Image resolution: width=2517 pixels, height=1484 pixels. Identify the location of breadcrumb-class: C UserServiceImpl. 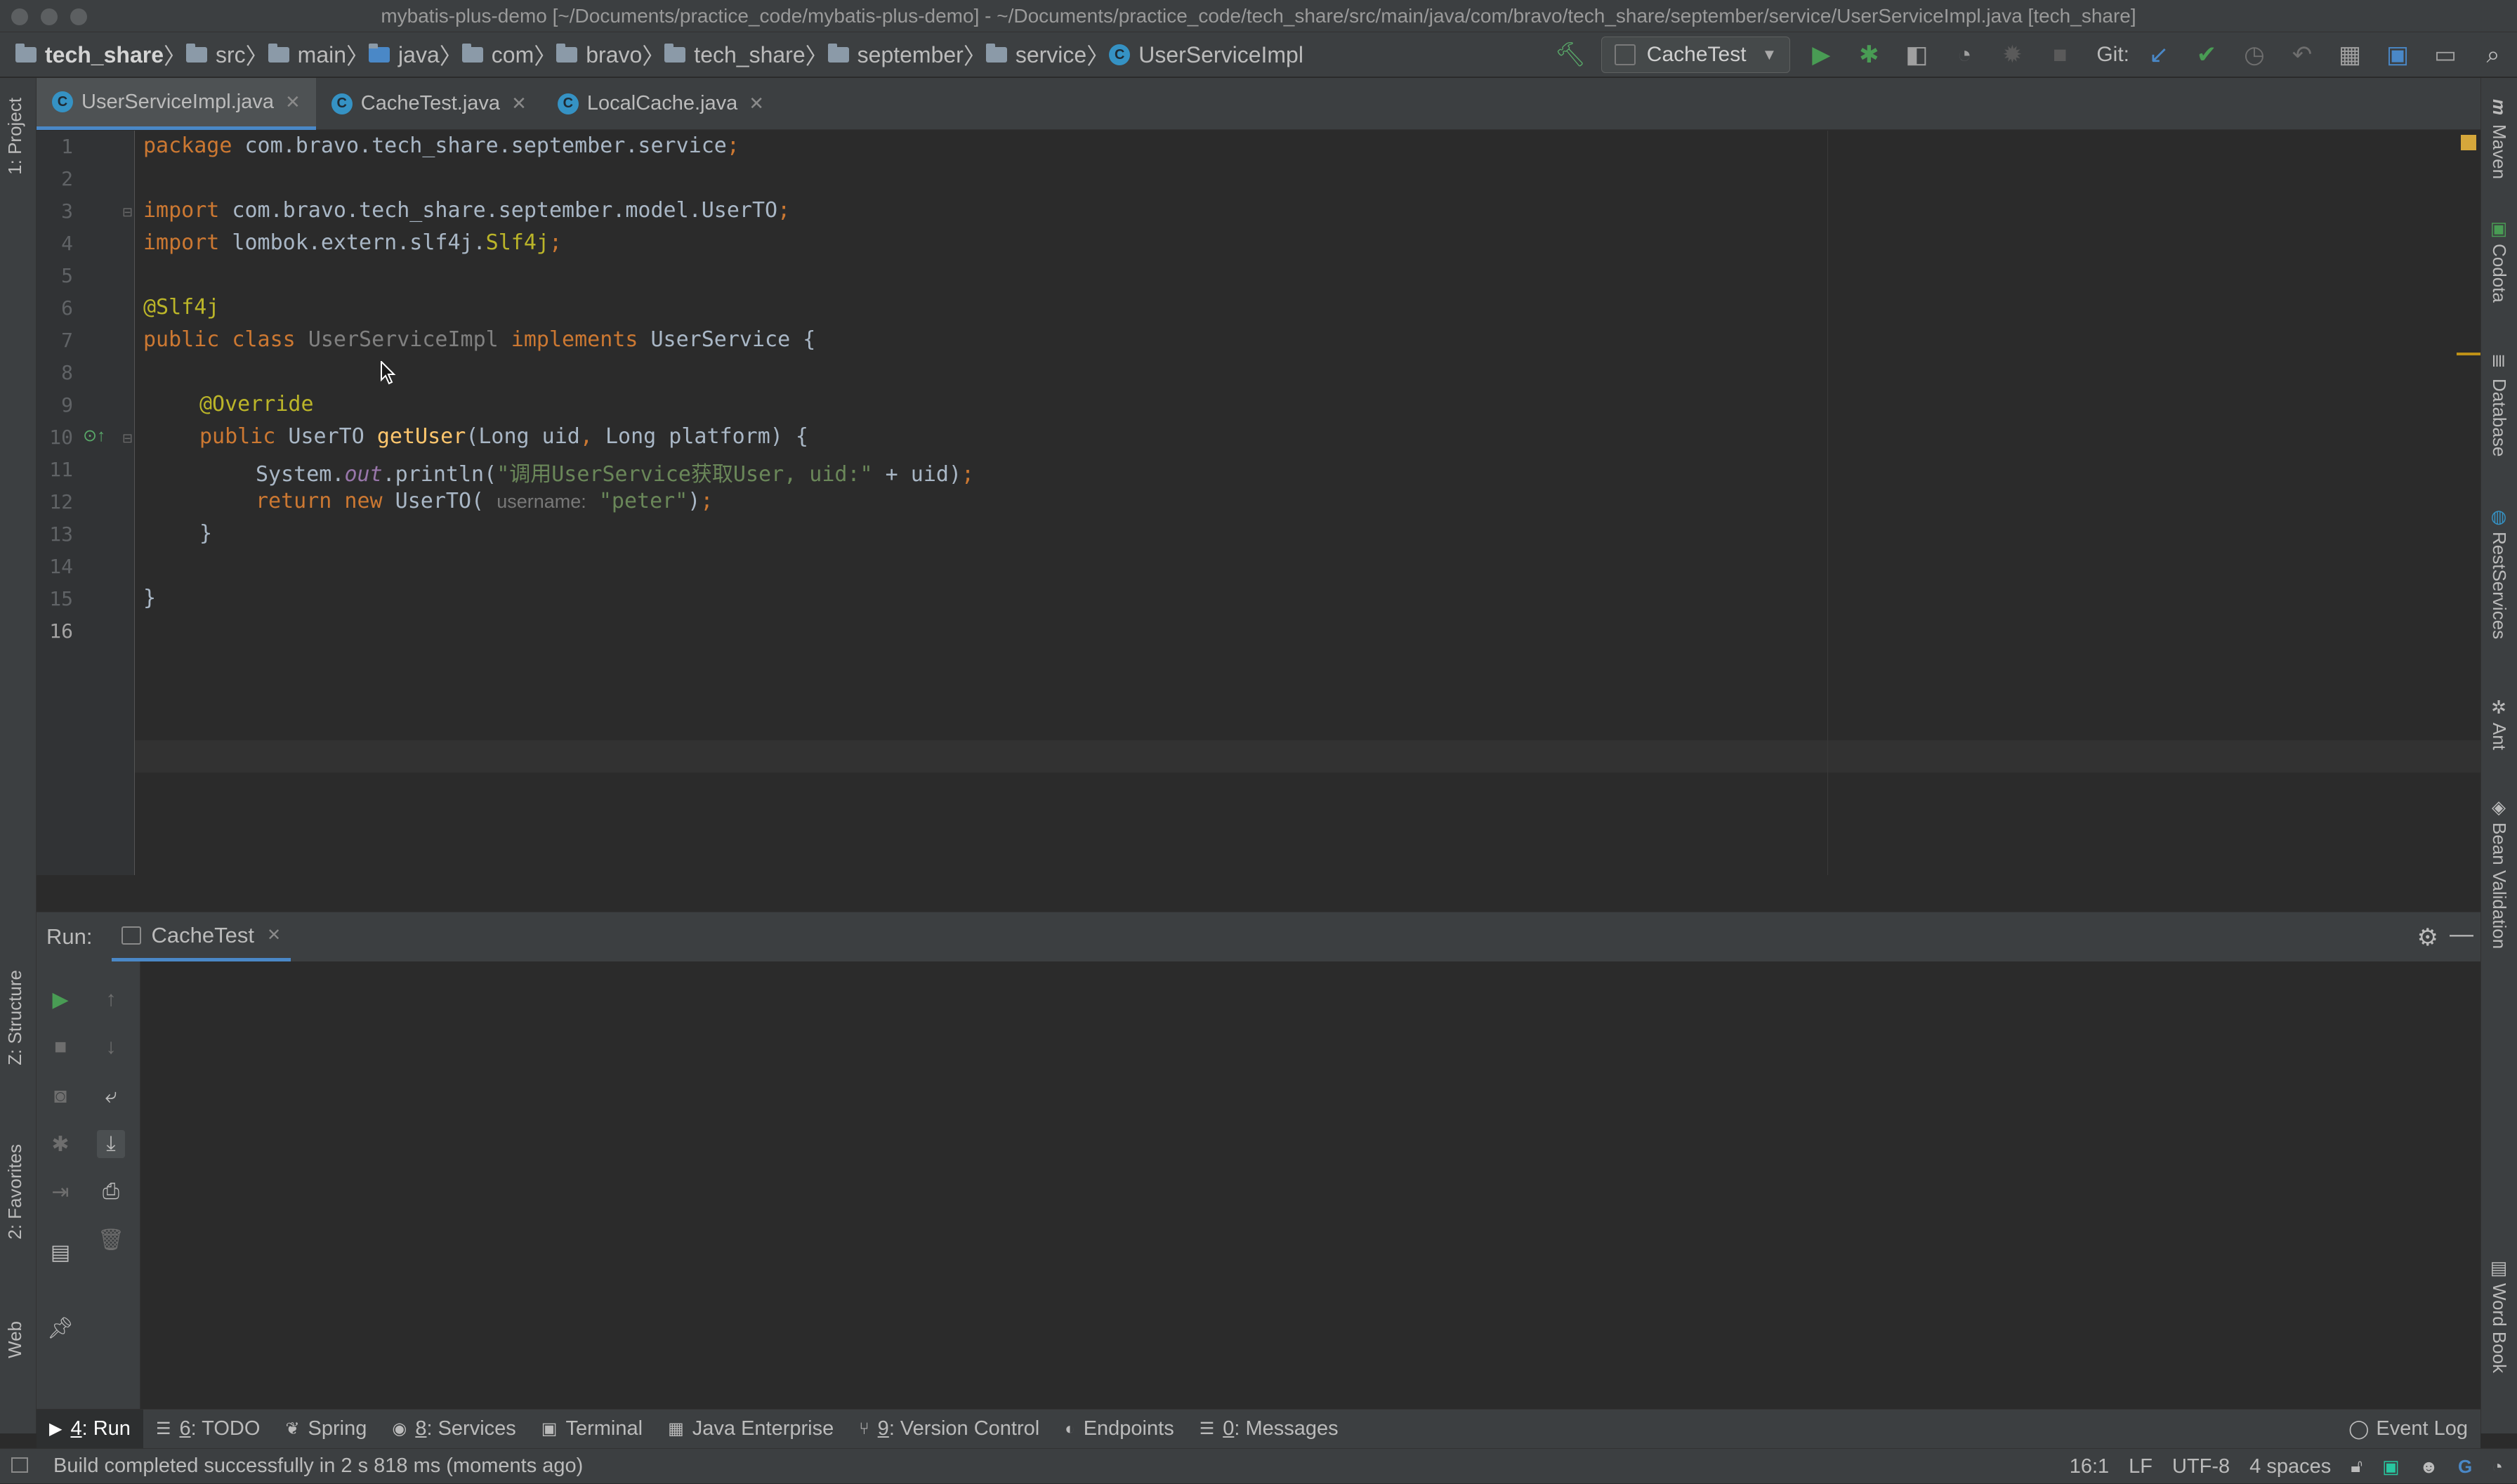
(1206, 55).